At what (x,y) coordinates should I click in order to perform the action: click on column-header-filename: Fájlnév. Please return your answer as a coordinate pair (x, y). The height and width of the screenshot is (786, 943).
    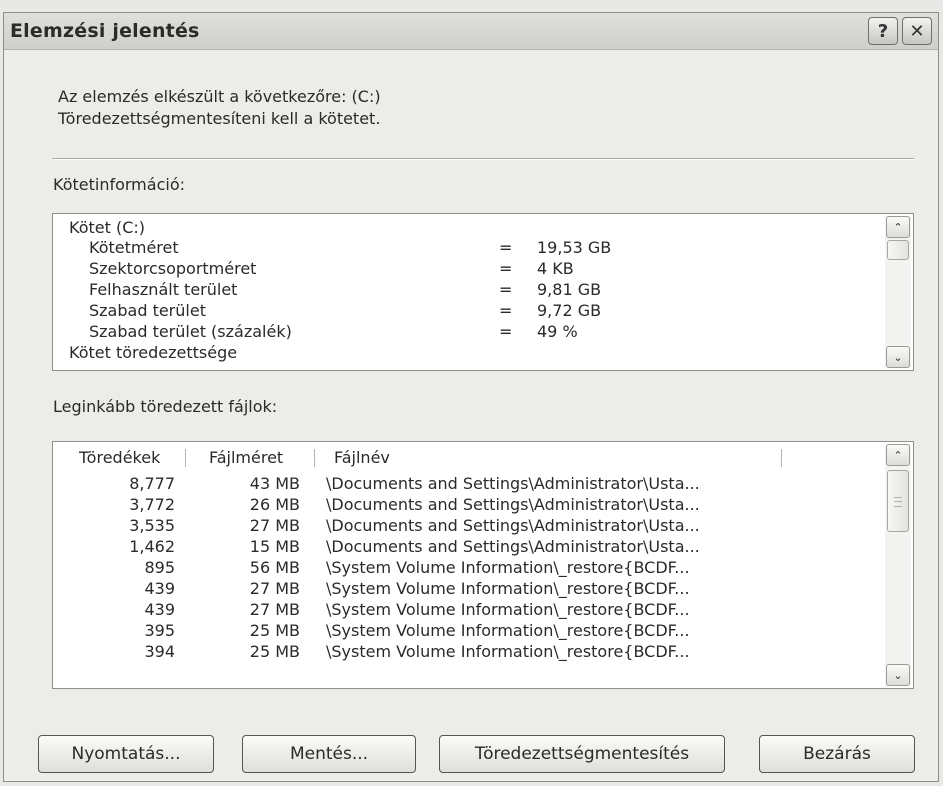
    Looking at the image, I should click on (362, 458).